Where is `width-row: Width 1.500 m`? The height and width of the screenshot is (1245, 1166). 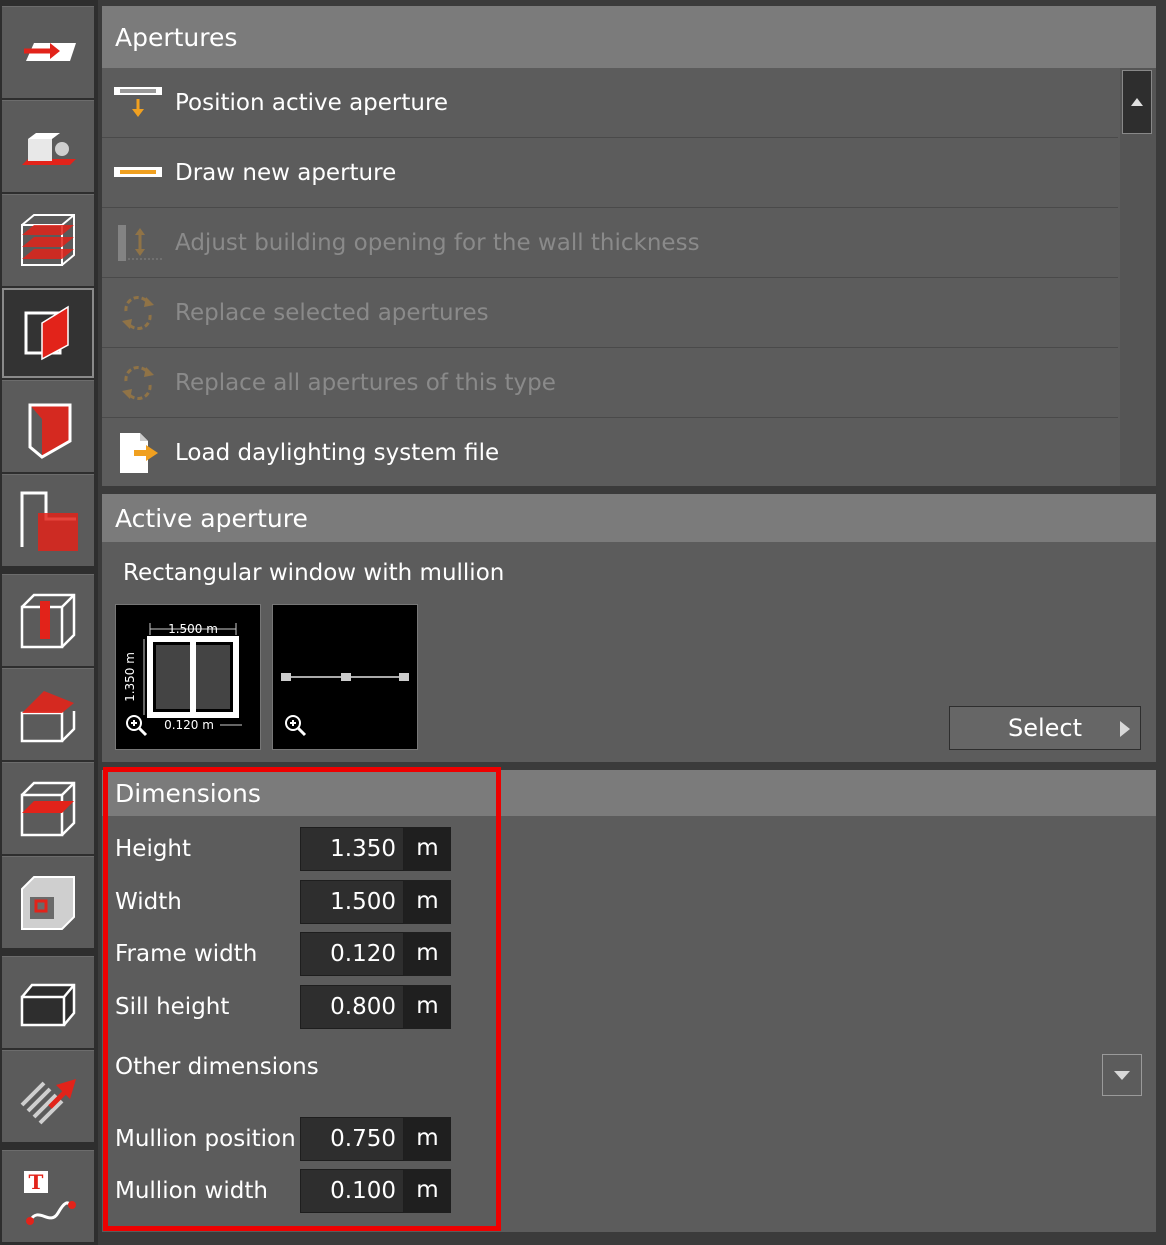 width-row: Width 1.500 m is located at coordinates (283, 902).